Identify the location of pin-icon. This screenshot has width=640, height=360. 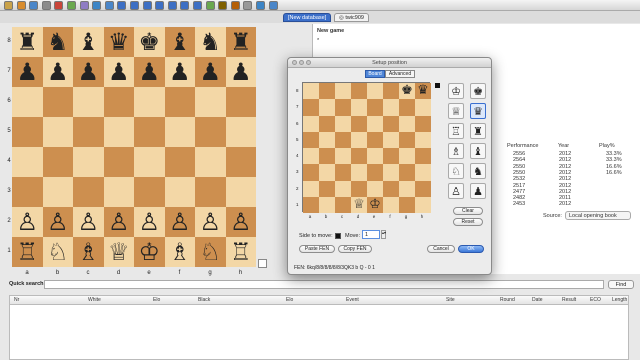
(248, 5).